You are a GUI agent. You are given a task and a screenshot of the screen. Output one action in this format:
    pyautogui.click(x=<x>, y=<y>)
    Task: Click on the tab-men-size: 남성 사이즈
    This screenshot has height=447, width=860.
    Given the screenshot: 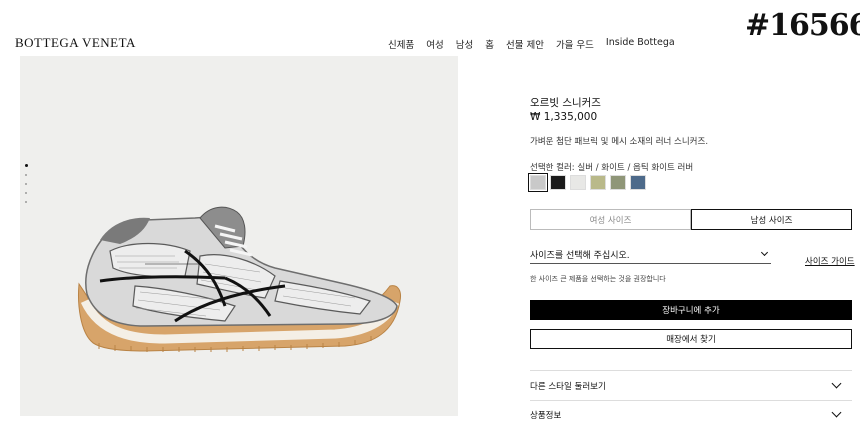 What is the action you would take?
    pyautogui.click(x=771, y=219)
    